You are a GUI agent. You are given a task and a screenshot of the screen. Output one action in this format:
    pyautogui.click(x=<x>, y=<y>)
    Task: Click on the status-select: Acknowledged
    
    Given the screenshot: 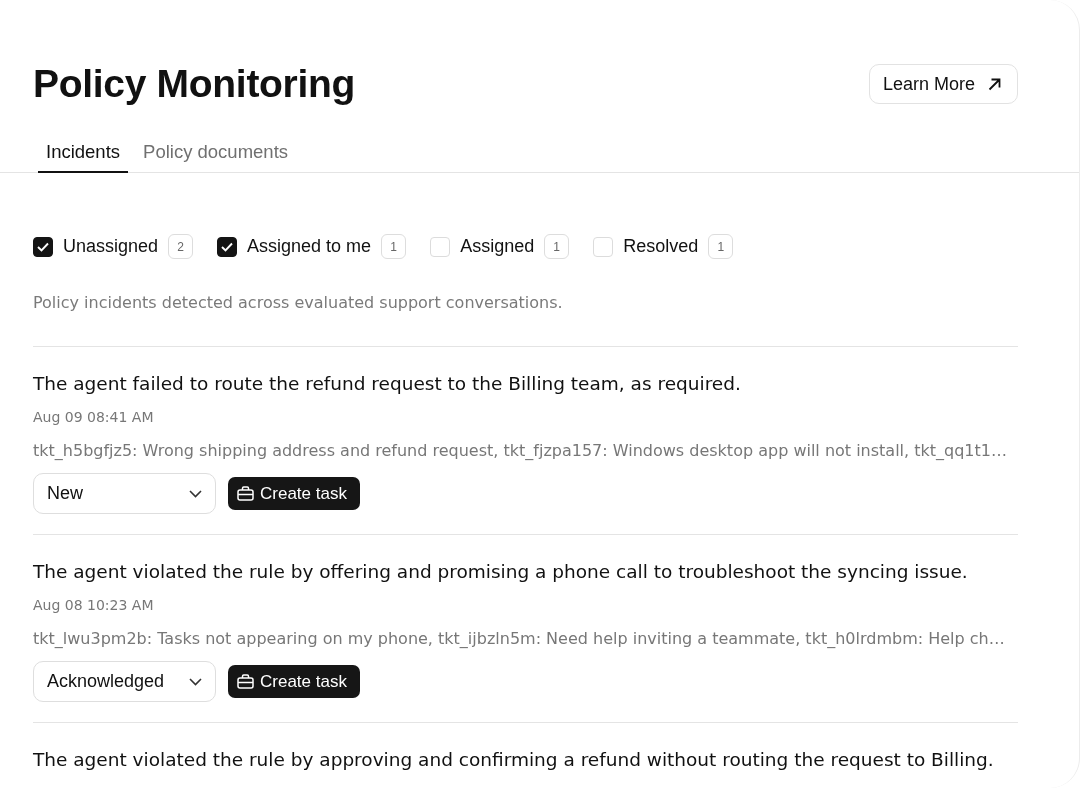 What is the action you would take?
    pyautogui.click(x=124, y=681)
    